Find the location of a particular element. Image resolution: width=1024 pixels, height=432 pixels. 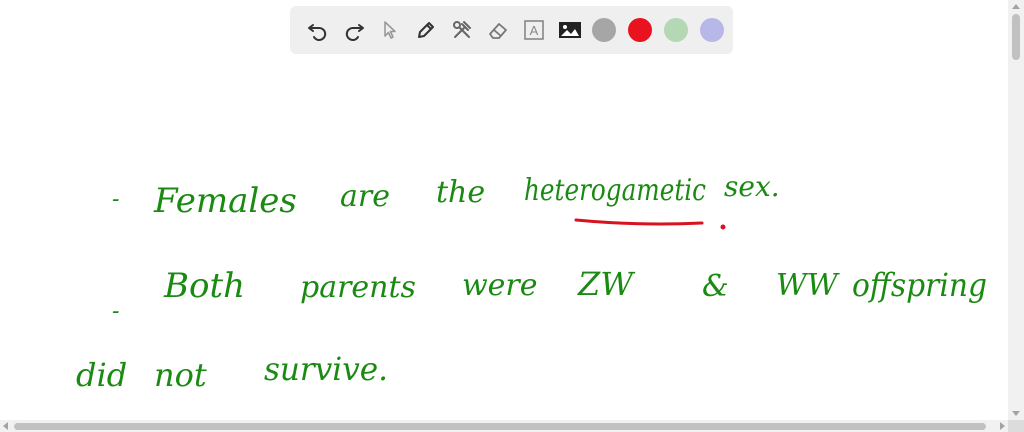

vertical-scrollbar is located at coordinates (1016, 210).